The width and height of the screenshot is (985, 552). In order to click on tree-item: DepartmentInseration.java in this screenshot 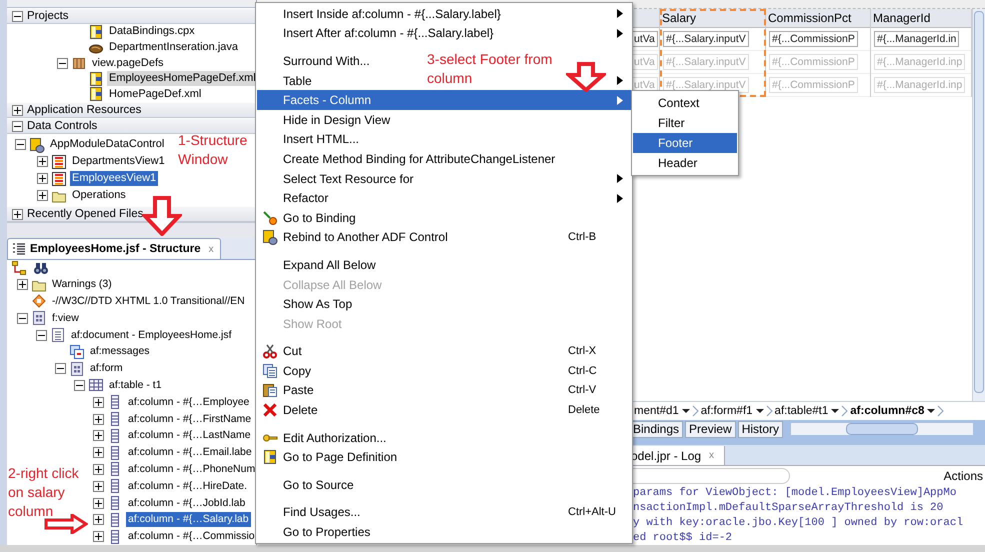, I will do `click(173, 47)`.